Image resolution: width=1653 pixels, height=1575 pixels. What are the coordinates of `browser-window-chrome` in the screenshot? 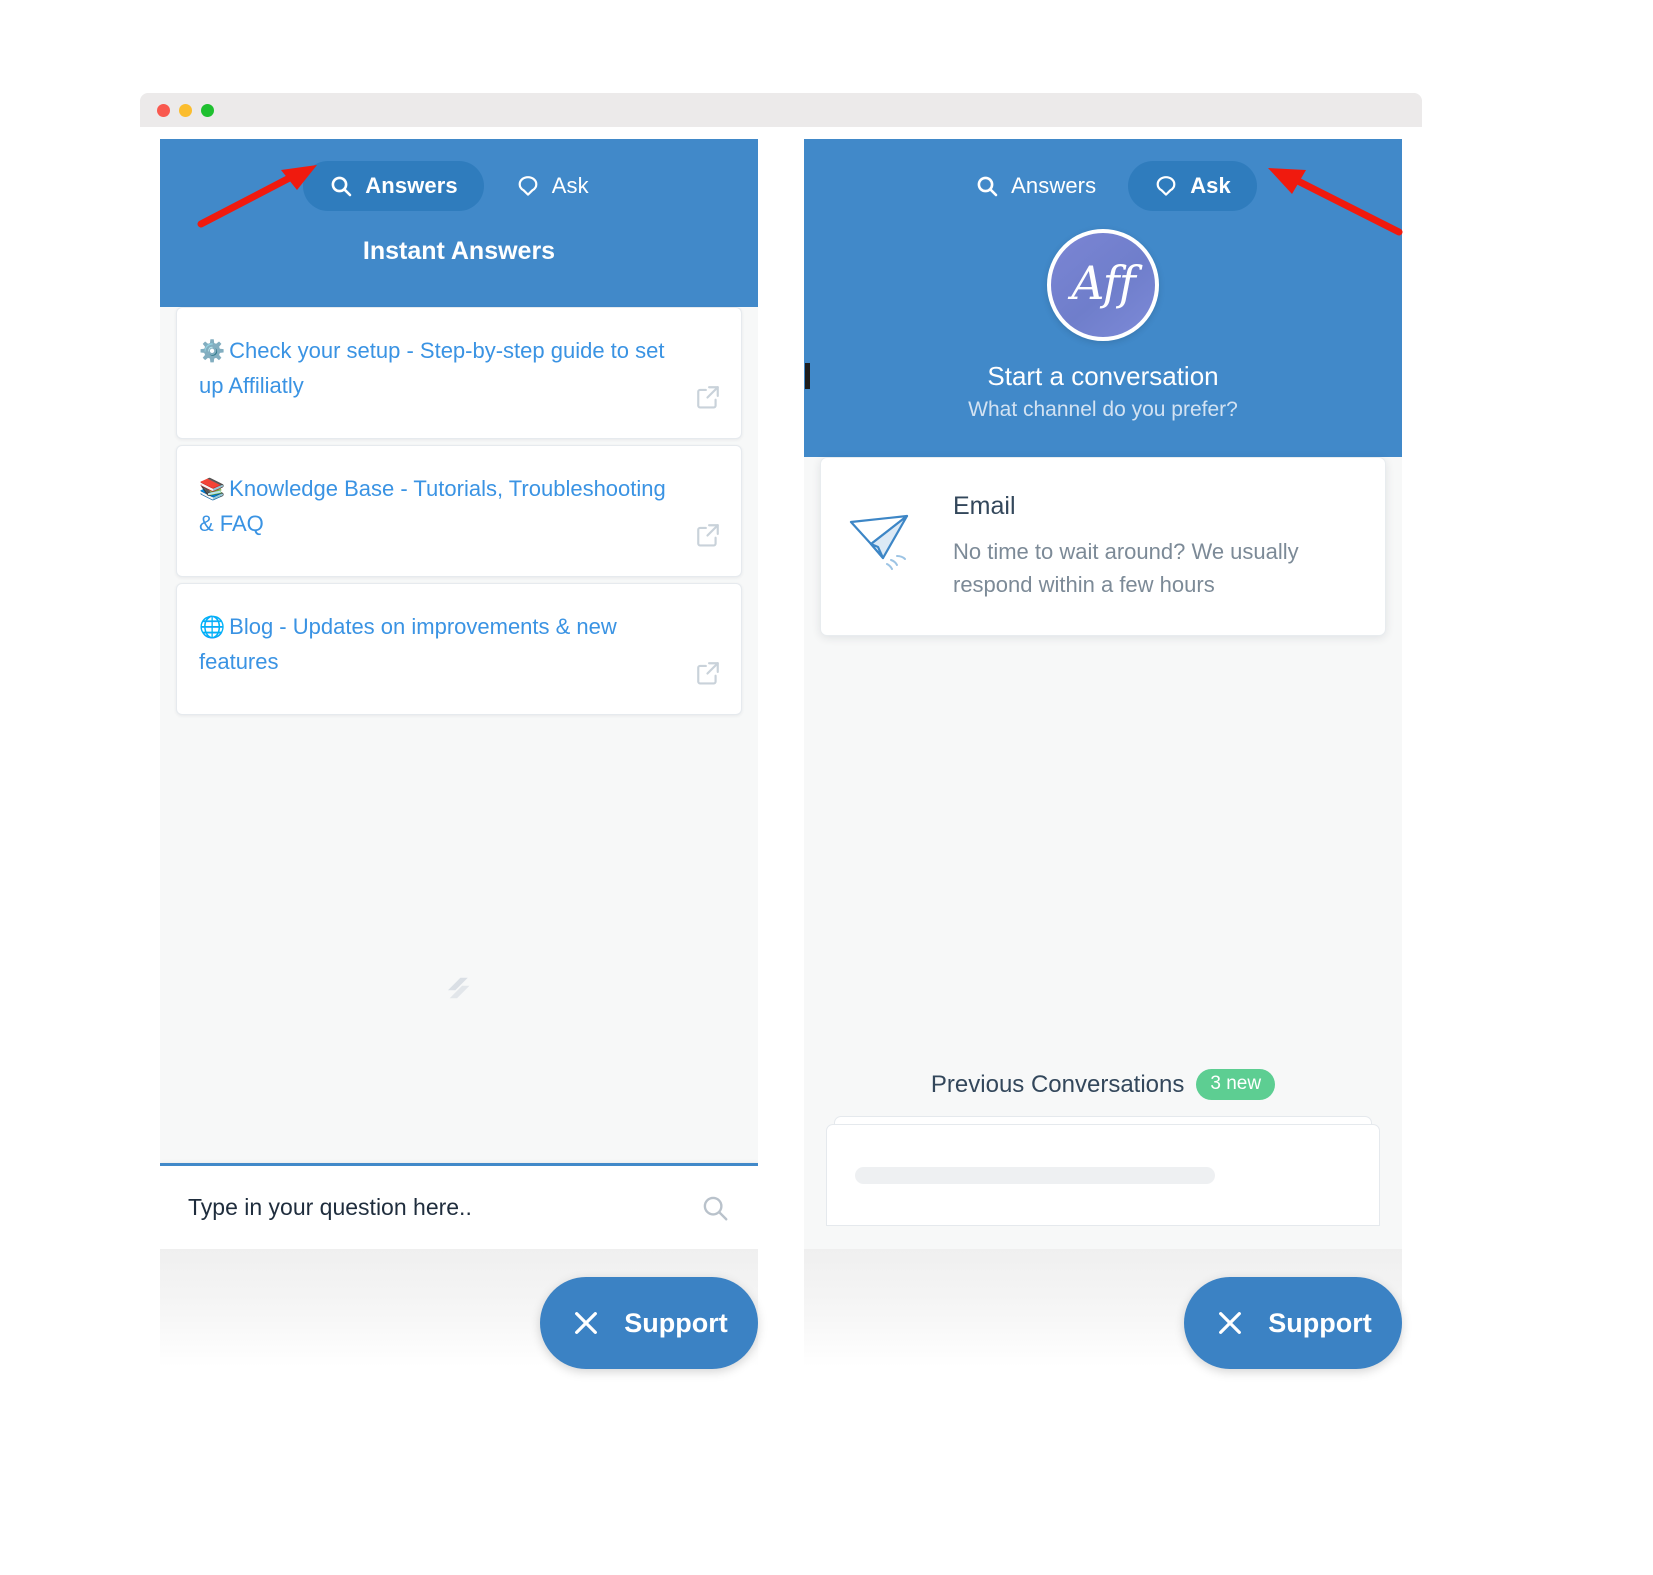 It's located at (781, 110).